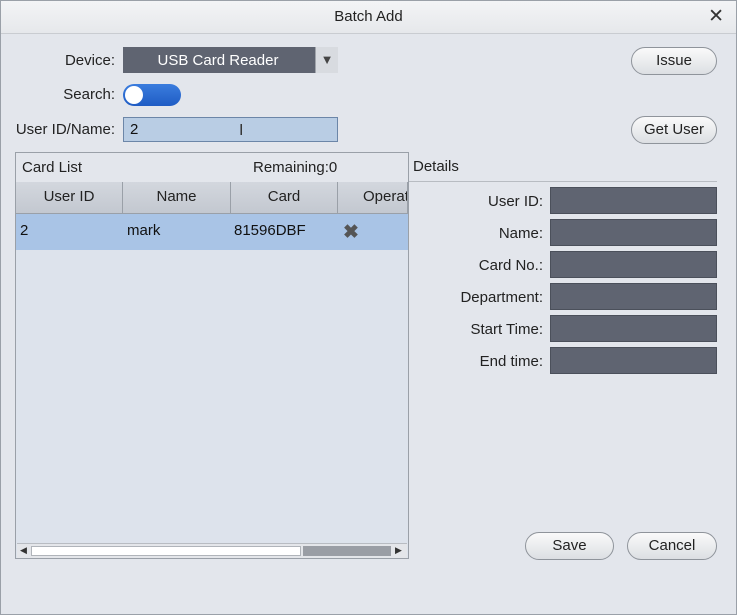  I want to click on cell-card: 81596DBF, so click(270, 230).